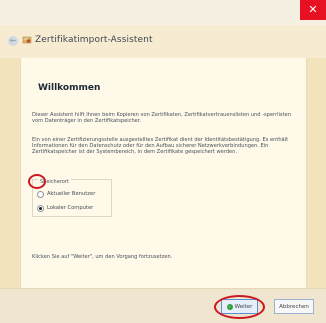 The image size is (326, 323). I want to click on window-top-bar: ✕, so click(163, 12).